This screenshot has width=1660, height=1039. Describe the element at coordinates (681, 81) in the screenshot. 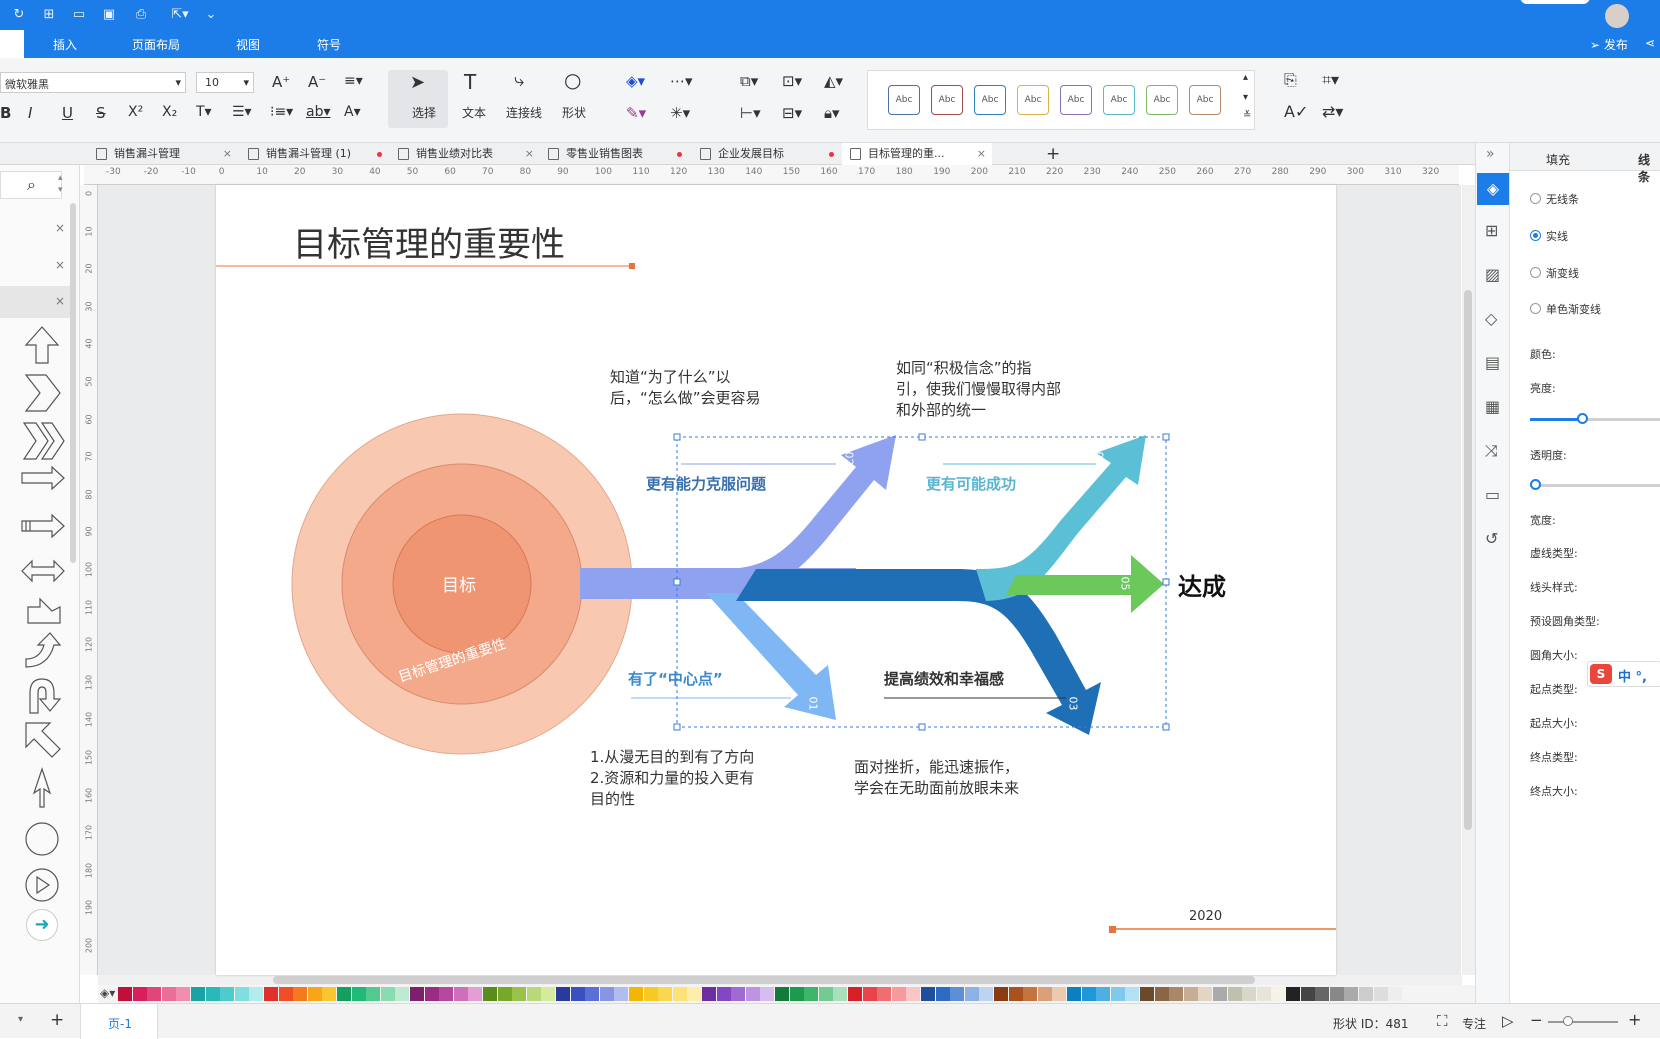

I see `line-style-icon: ⋯▾` at that location.